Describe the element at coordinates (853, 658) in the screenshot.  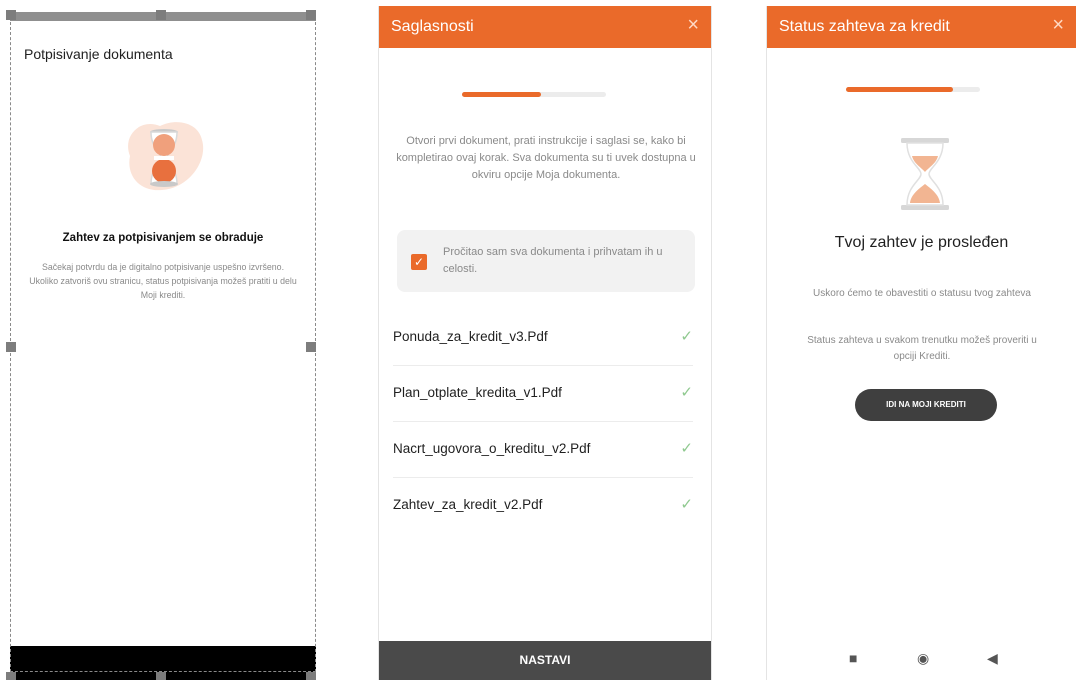
I see `recent-apps-icon: ■` at that location.